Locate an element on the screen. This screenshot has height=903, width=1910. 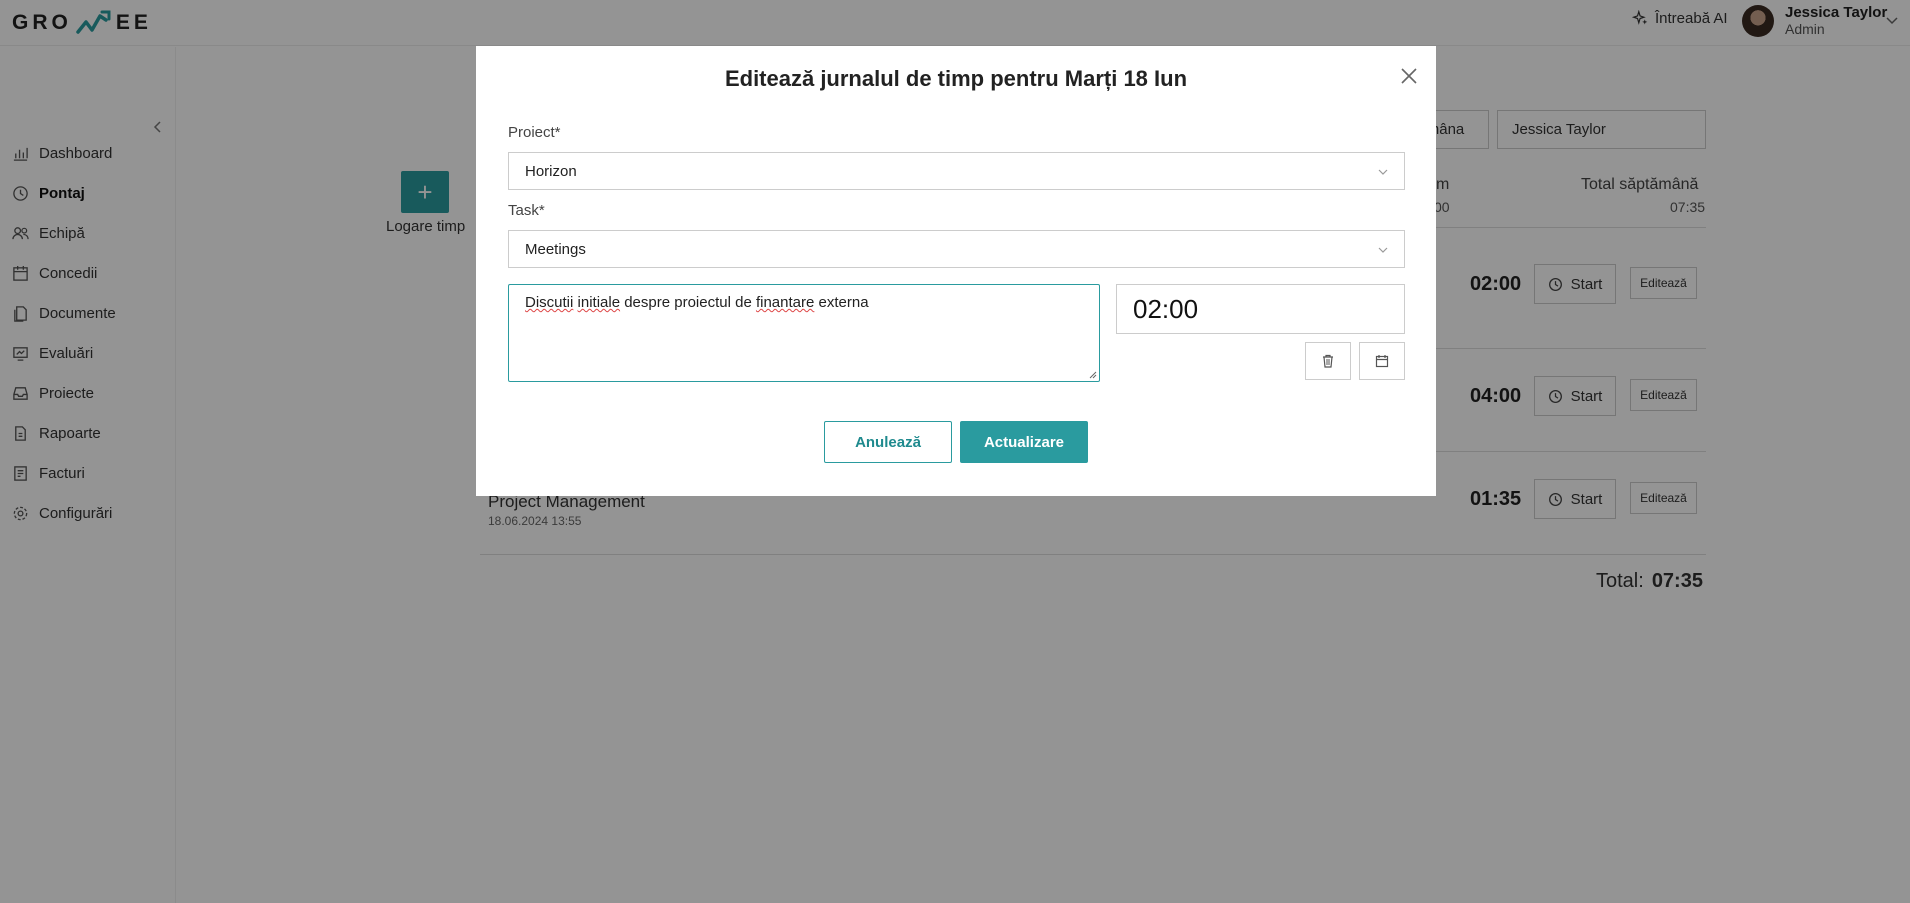
cancel-button: Anulează is located at coordinates (888, 442).